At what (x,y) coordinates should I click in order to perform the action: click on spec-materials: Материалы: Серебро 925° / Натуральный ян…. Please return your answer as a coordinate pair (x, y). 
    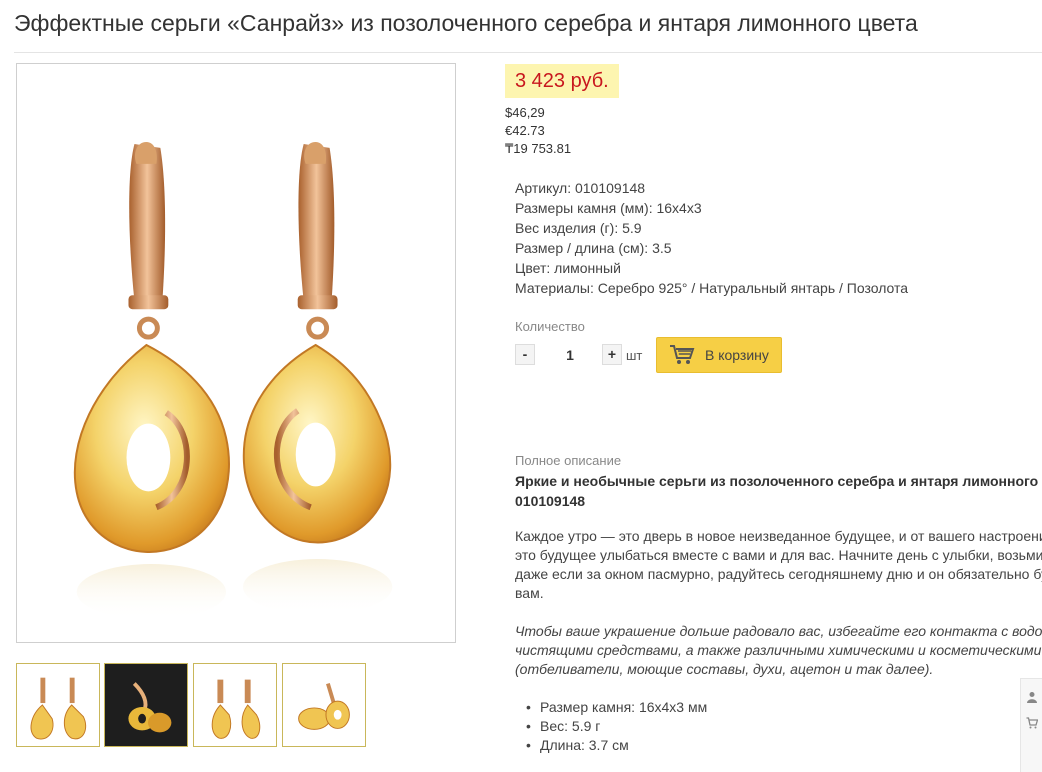
    Looking at the image, I should click on (712, 288).